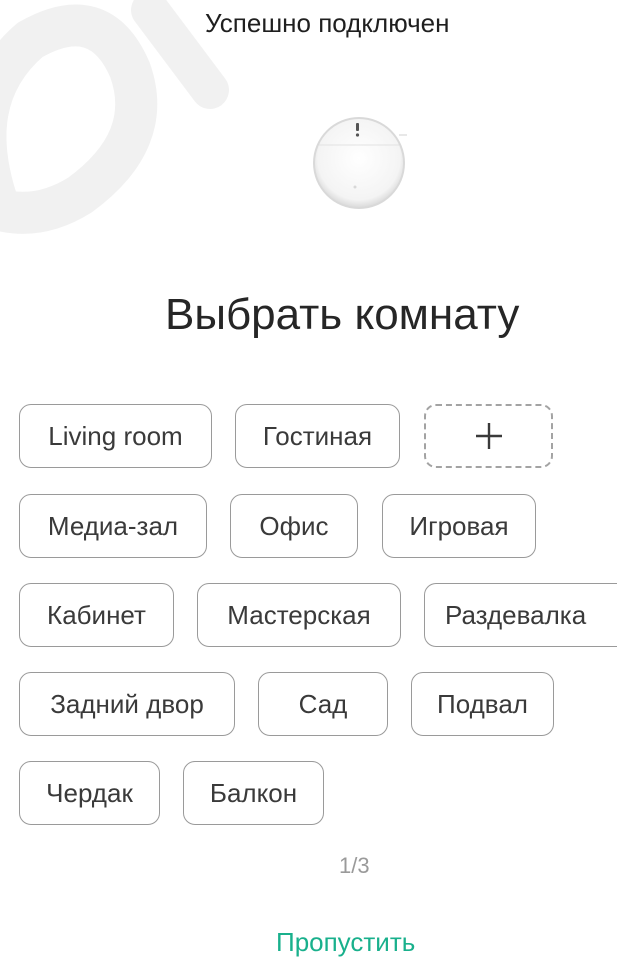 The image size is (617, 959). I want to click on room-chip-label: Игровая, so click(459, 525).